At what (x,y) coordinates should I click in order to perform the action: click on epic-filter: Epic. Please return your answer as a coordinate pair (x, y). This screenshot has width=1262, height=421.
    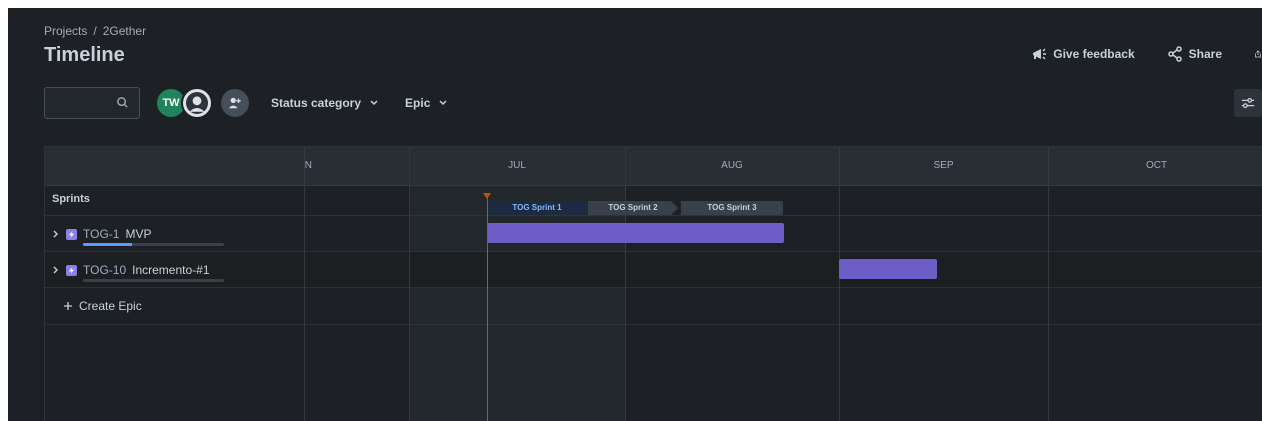
    Looking at the image, I should click on (426, 103).